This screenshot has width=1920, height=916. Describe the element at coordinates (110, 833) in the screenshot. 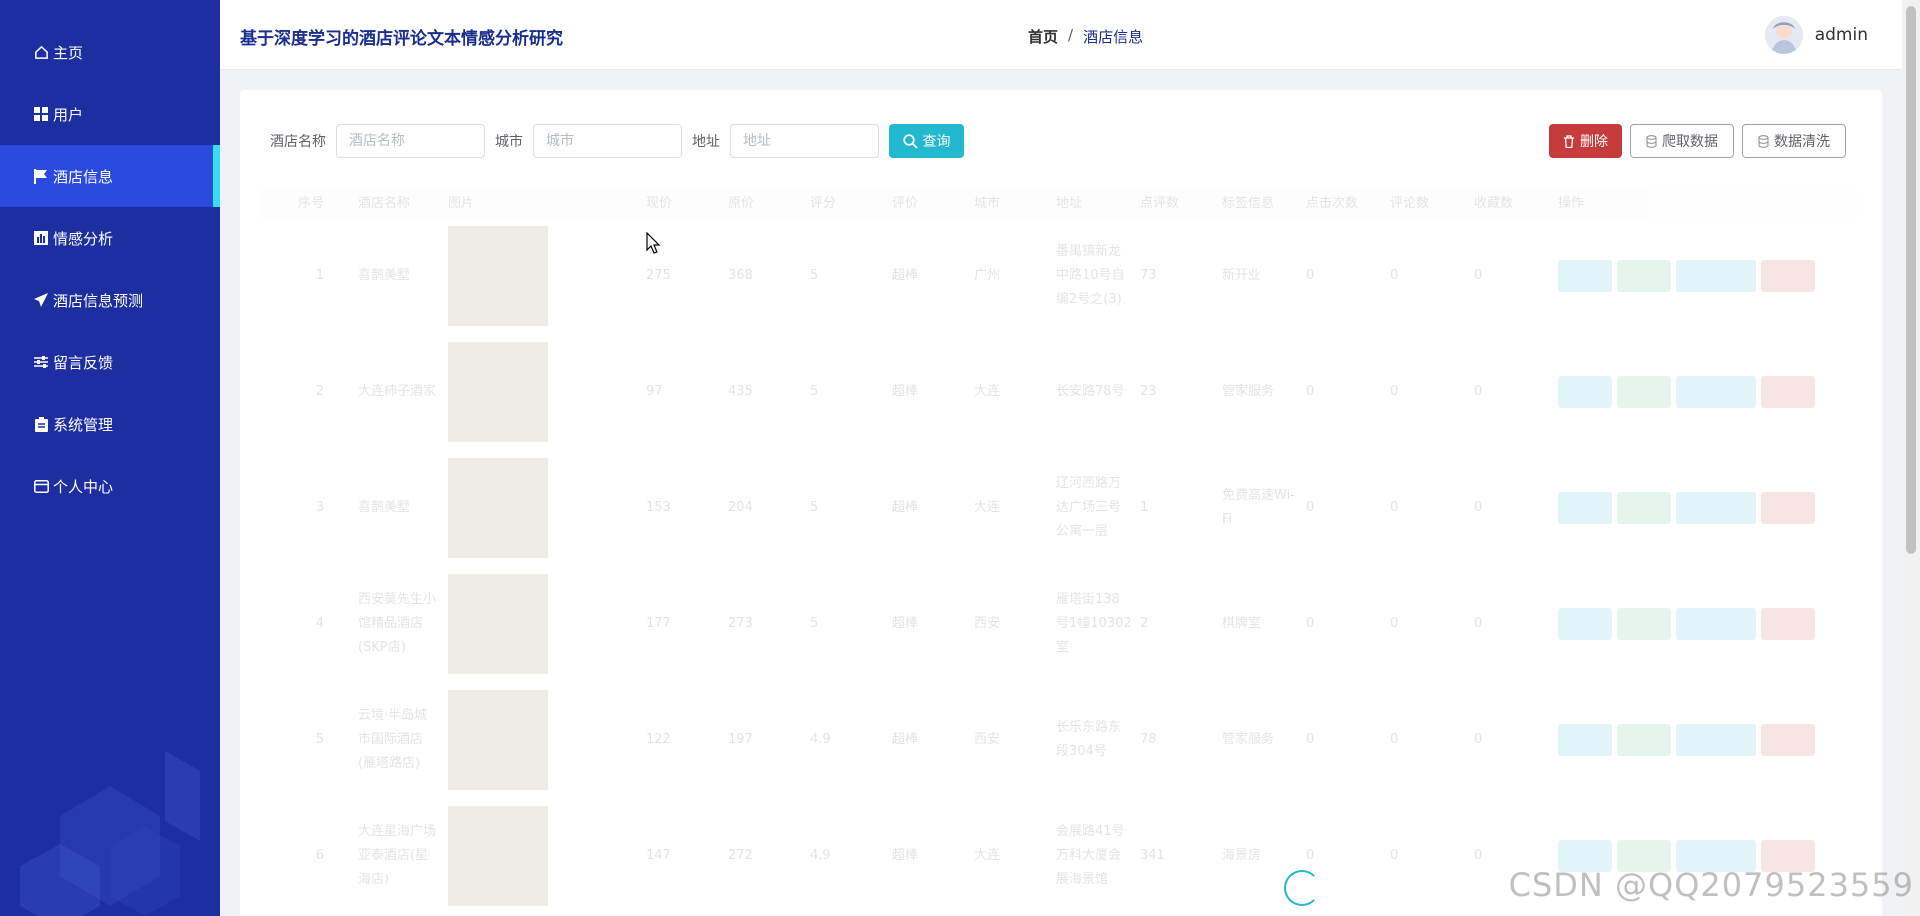

I see `sidebar-decoration` at that location.